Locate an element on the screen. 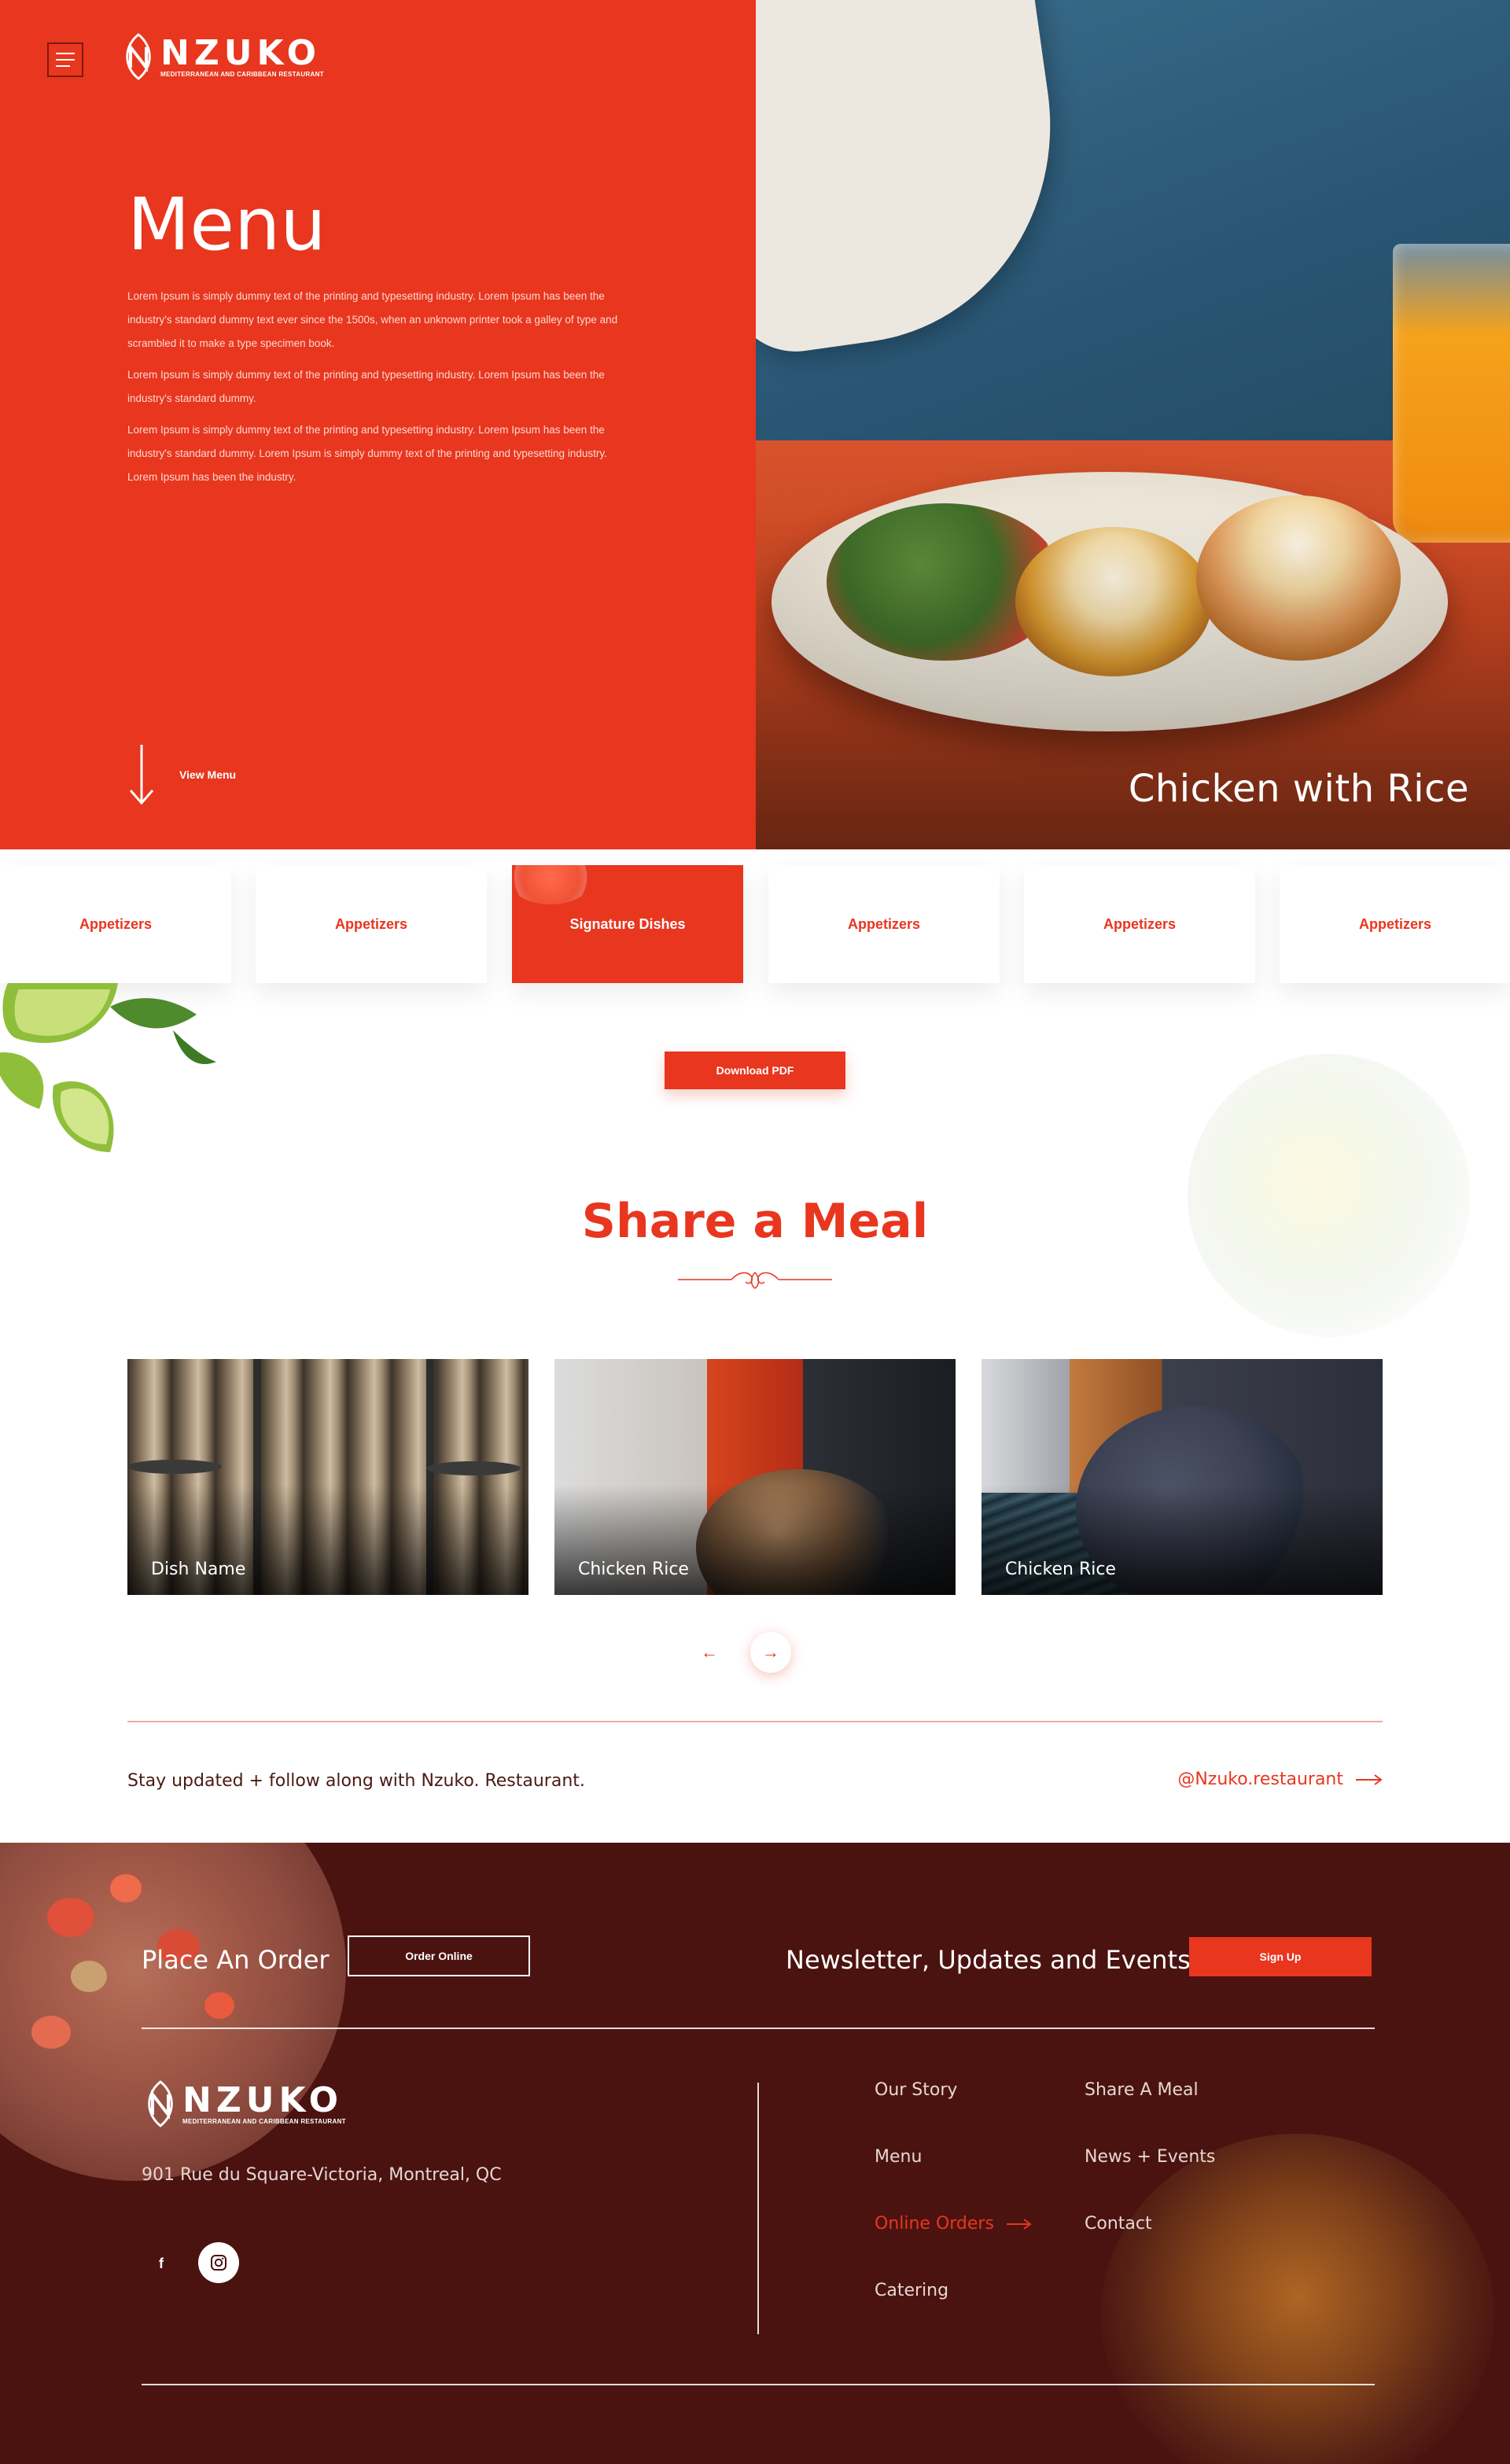 The image size is (1510, 2464). facebook-icon: f is located at coordinates (161, 2263).